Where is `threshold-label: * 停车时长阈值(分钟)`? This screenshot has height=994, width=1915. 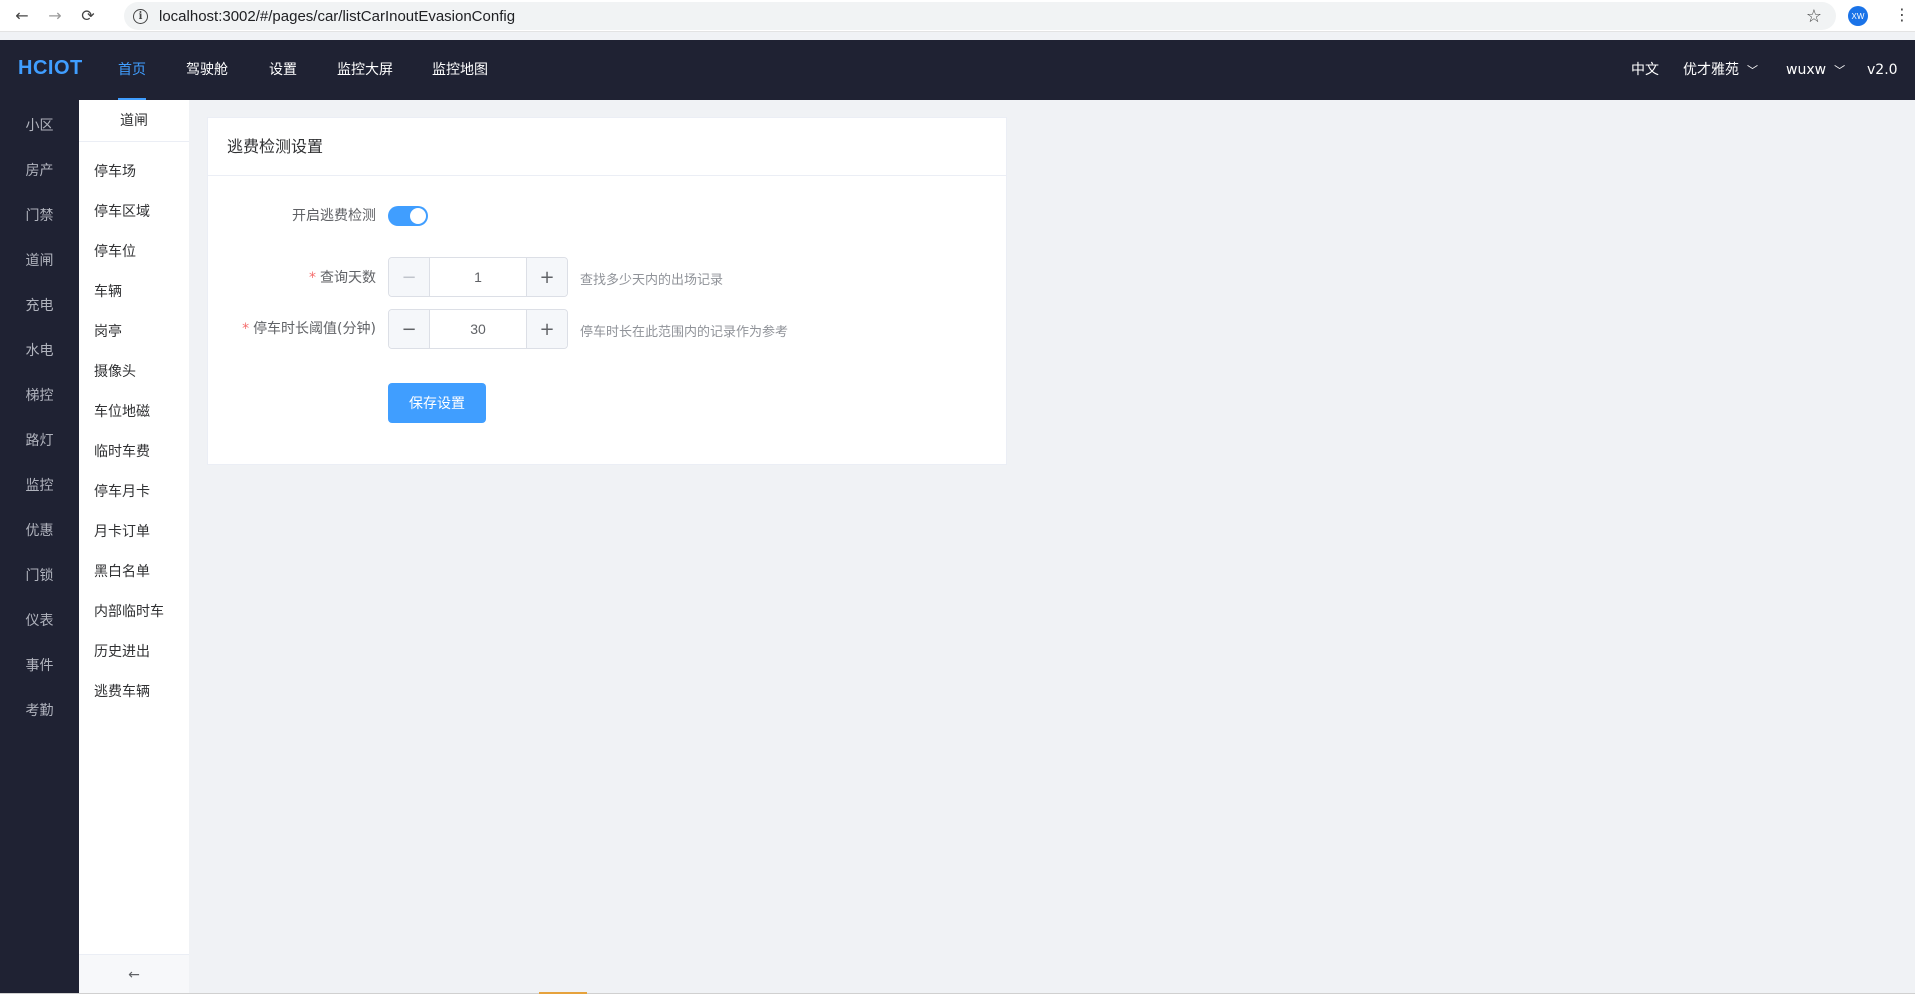 threshold-label: * 停车时长阈值(分钟) is located at coordinates (309, 328).